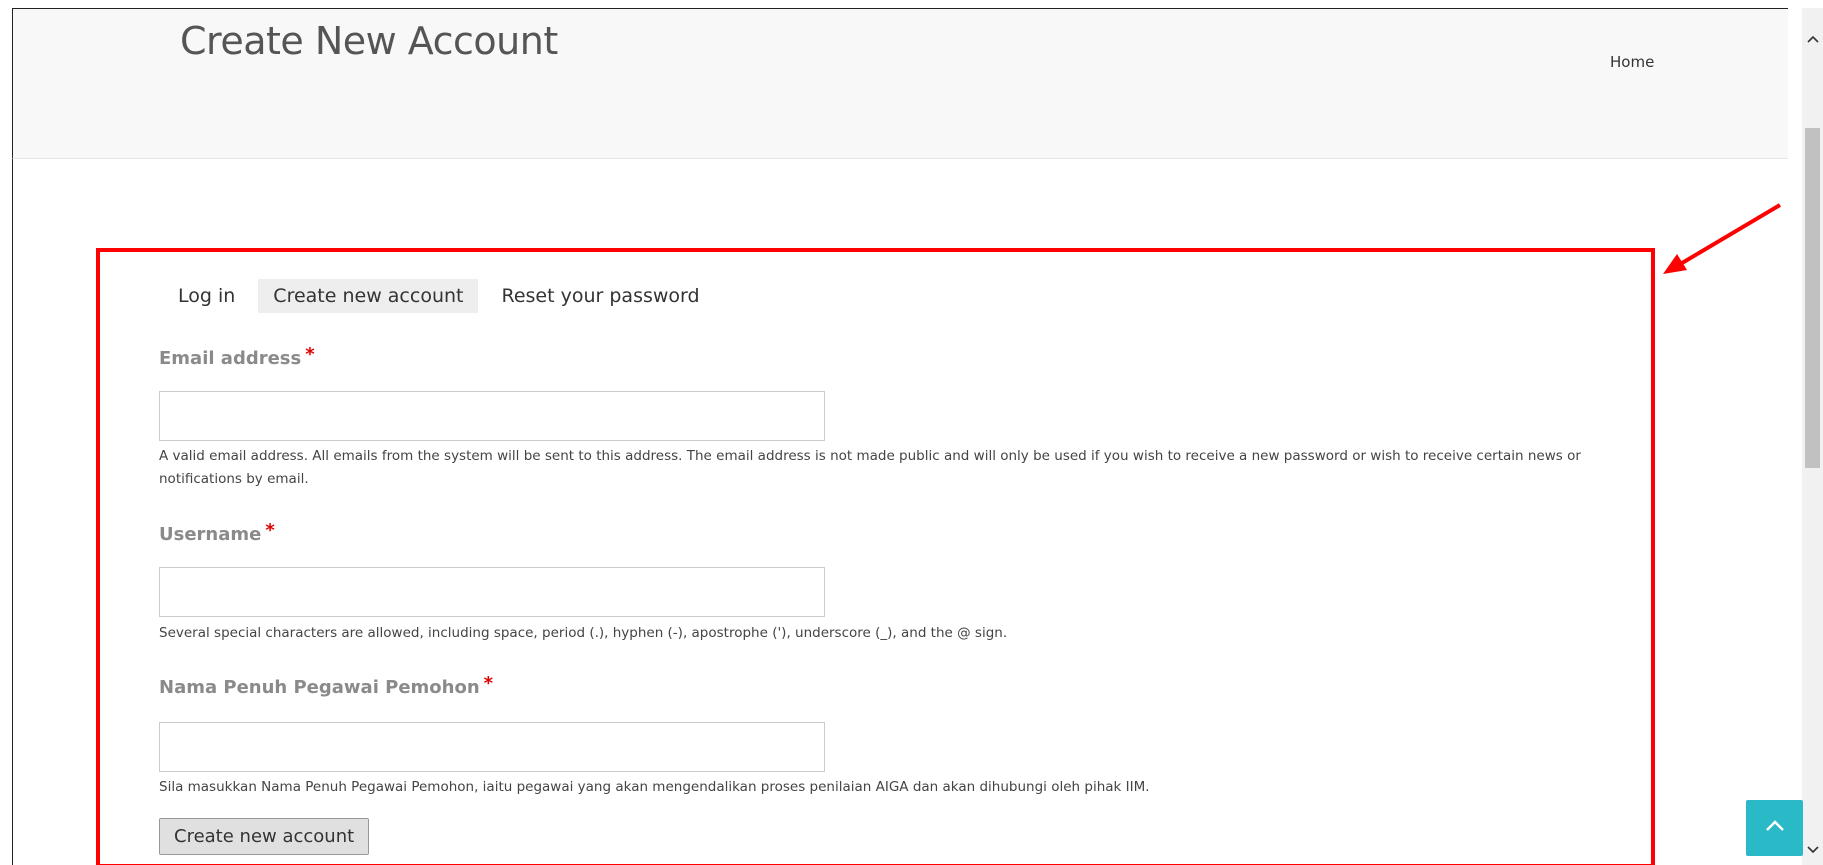 Image resolution: width=1823 pixels, height=865 pixels. What do you see at coordinates (1722, 238) in the screenshot?
I see `arrow-icon` at bounding box center [1722, 238].